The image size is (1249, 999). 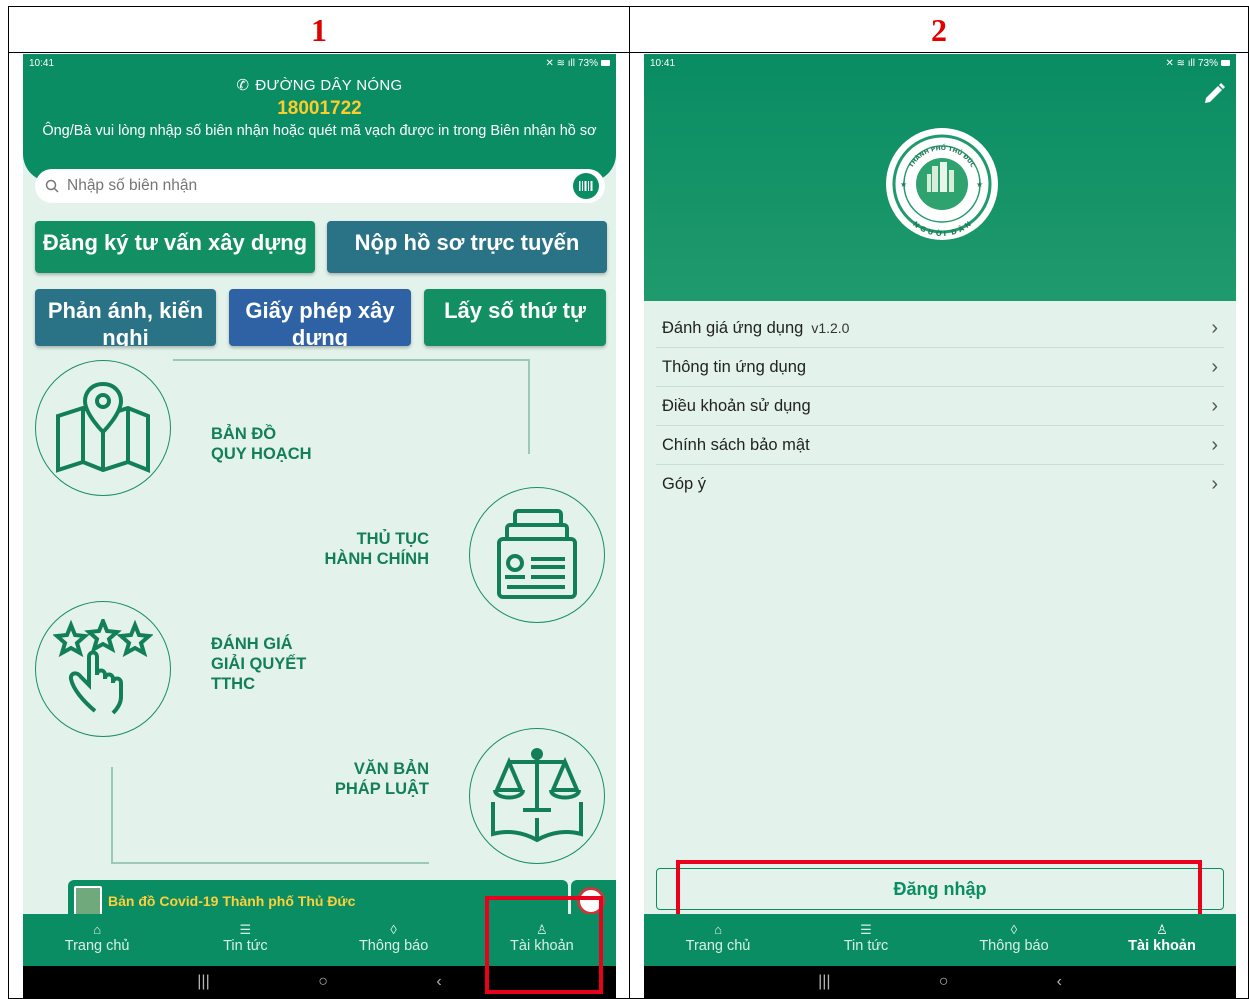 What do you see at coordinates (515, 317) in the screenshot?
I see `queue-number-button: Lấy số thứ tự` at bounding box center [515, 317].